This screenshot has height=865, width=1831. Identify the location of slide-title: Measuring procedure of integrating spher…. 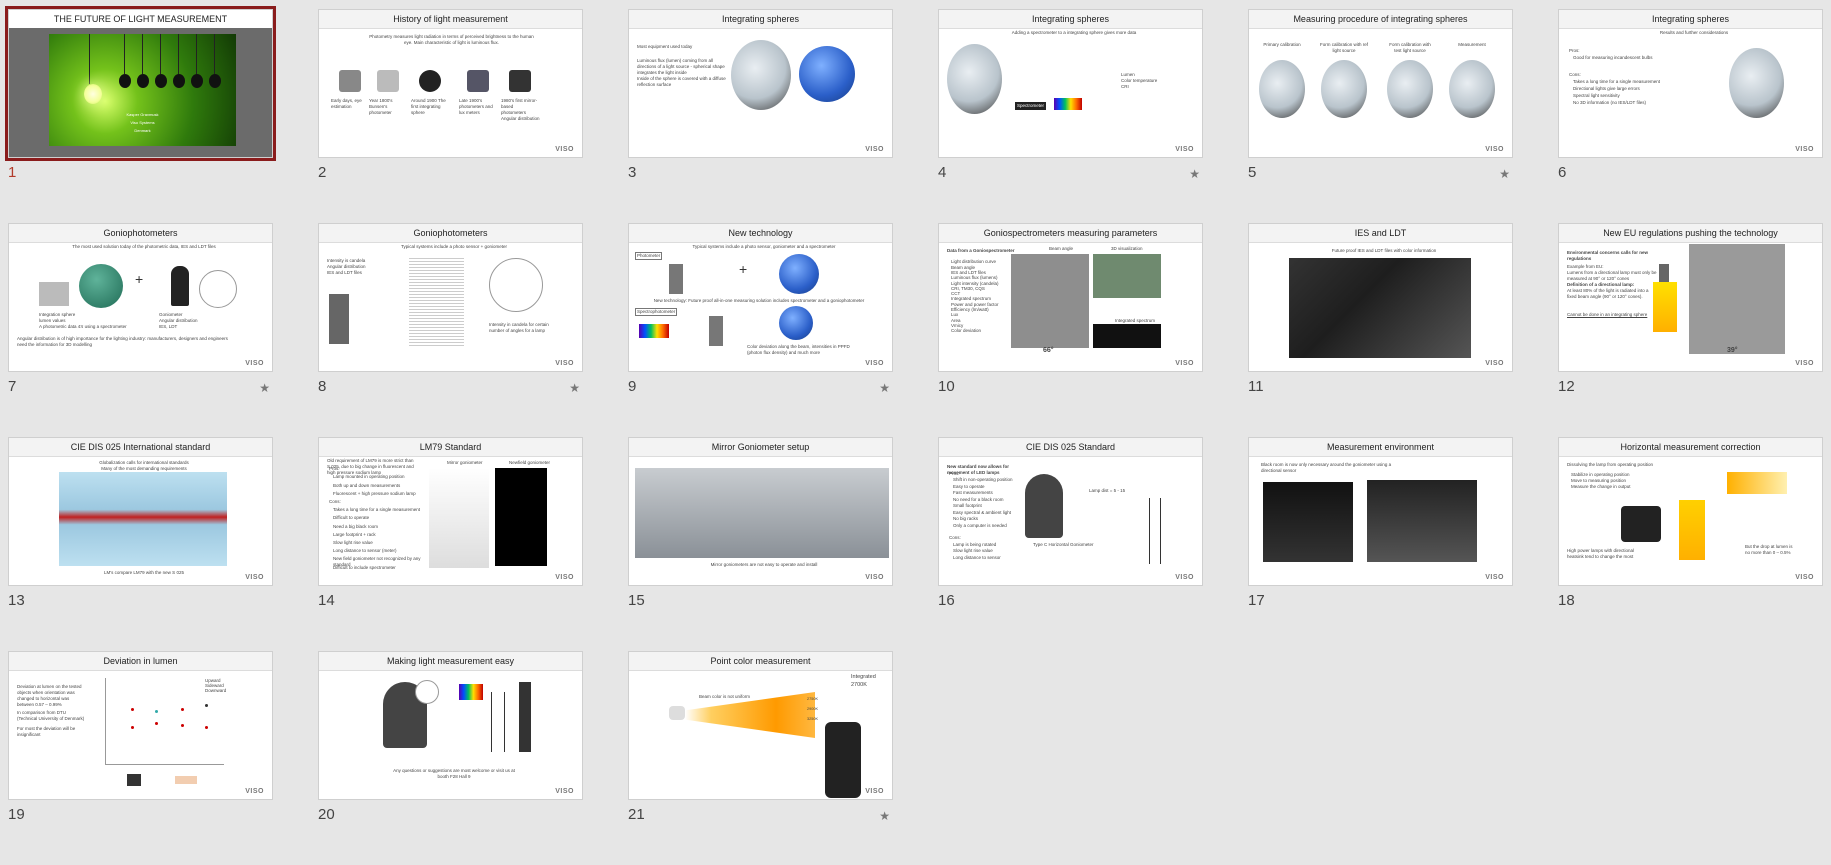
(1380, 19).